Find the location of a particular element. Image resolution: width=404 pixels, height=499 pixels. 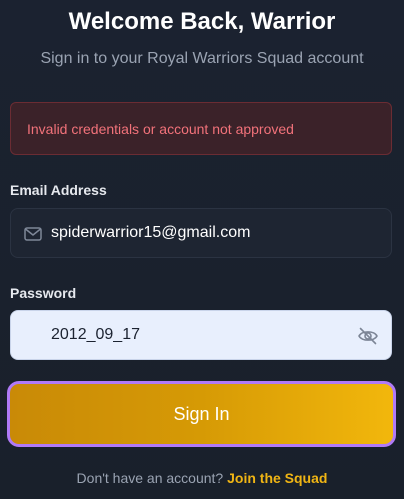

email-field: spiderwarrior15@gmail.com is located at coordinates (201, 233).